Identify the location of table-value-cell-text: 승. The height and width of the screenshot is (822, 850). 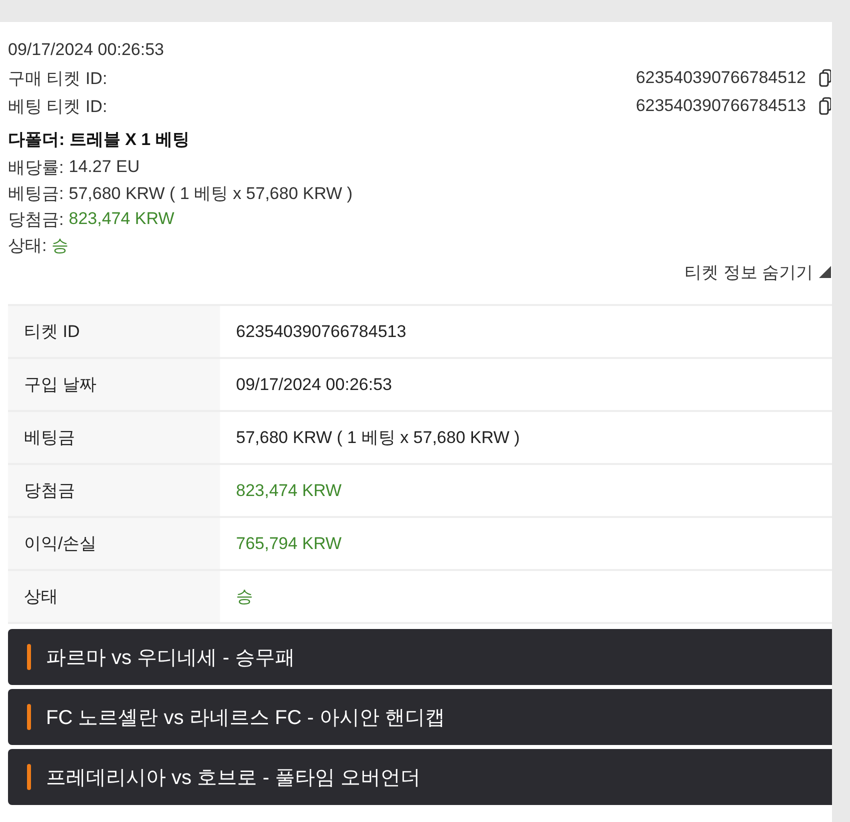
(244, 597).